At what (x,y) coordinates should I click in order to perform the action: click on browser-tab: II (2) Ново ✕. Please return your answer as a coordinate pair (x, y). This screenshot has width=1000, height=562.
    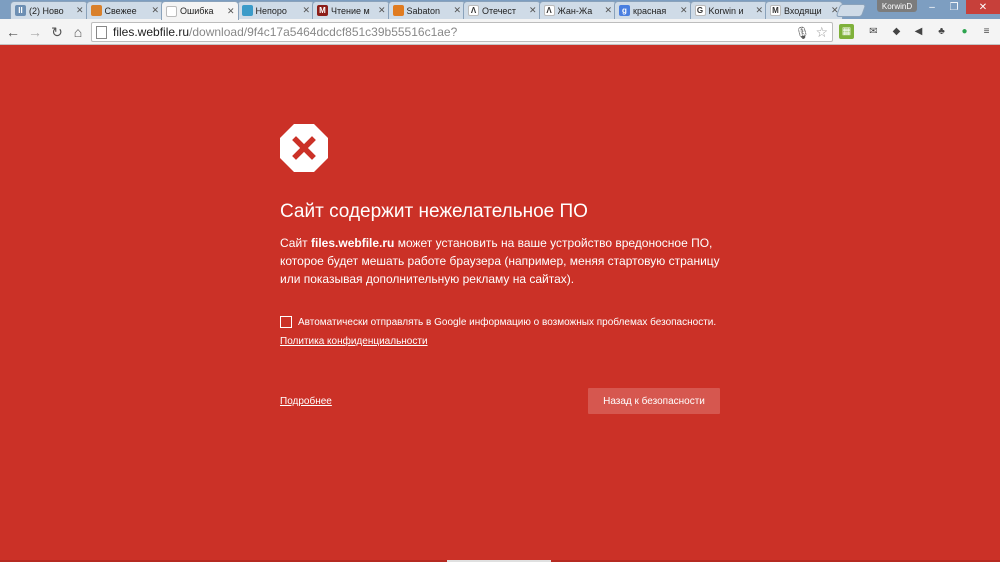
    Looking at the image, I should click on (49, 10).